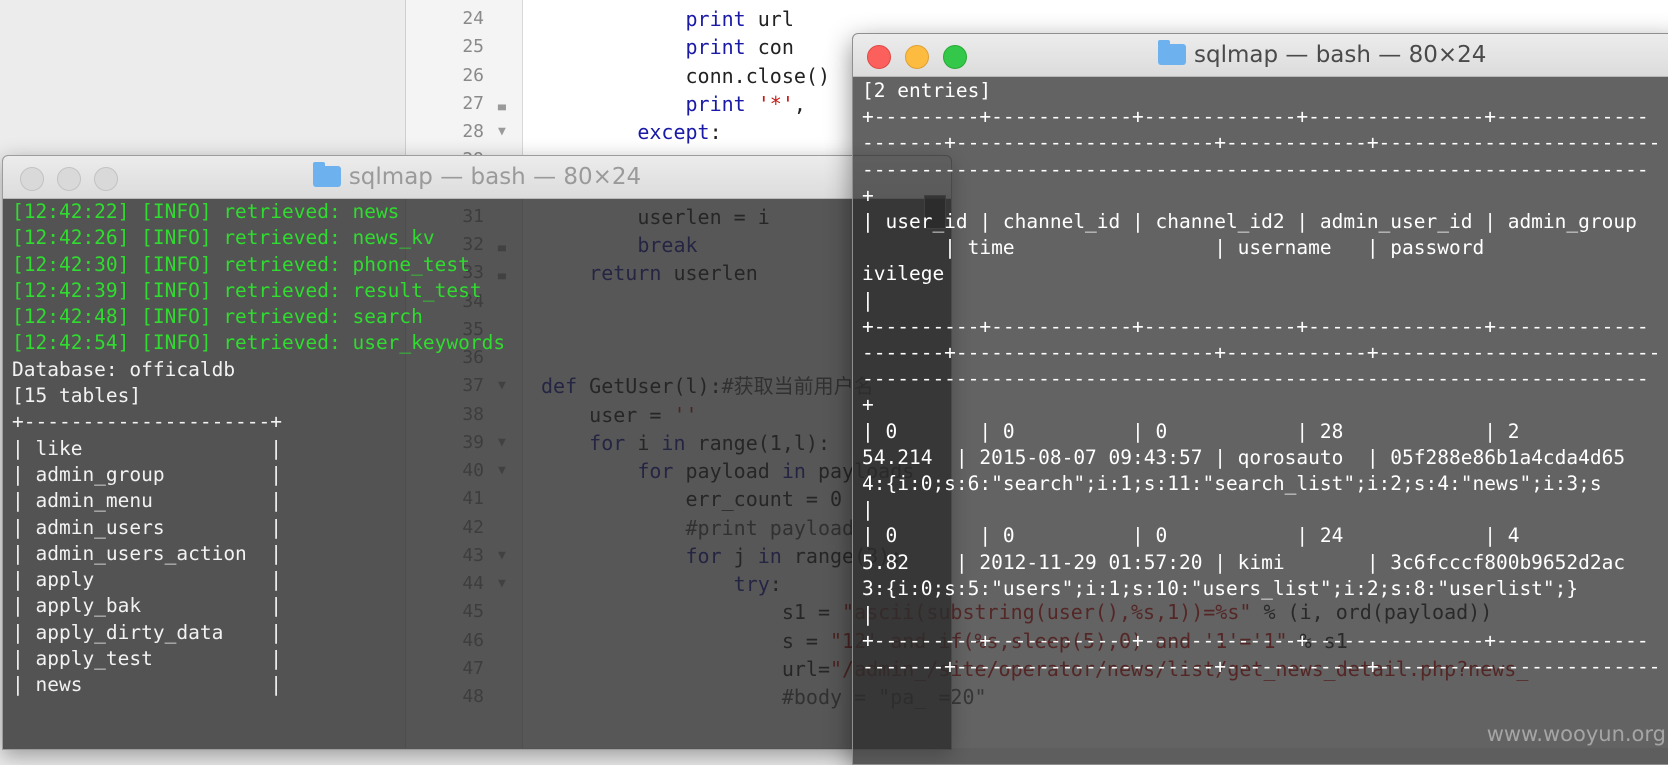 This screenshot has width=1668, height=765. I want to click on log-line: [12:42:30] [INFO] retrieved: phone_test, so click(241, 264).